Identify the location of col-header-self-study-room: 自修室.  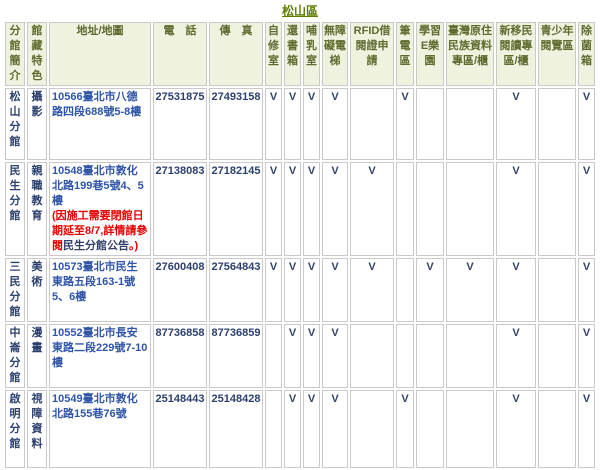
(273, 54).